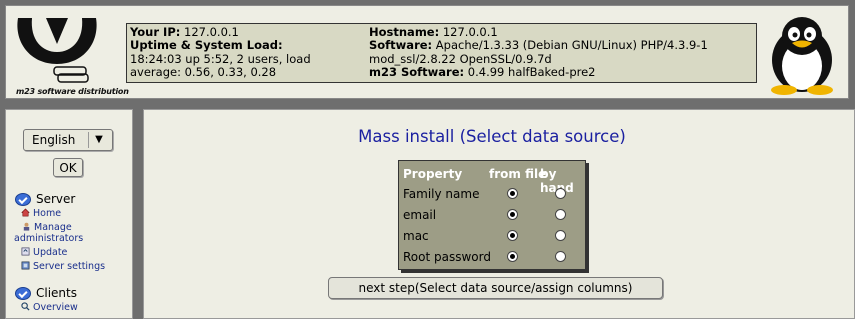  I want to click on your-ip-label: Your IP:, so click(155, 32).